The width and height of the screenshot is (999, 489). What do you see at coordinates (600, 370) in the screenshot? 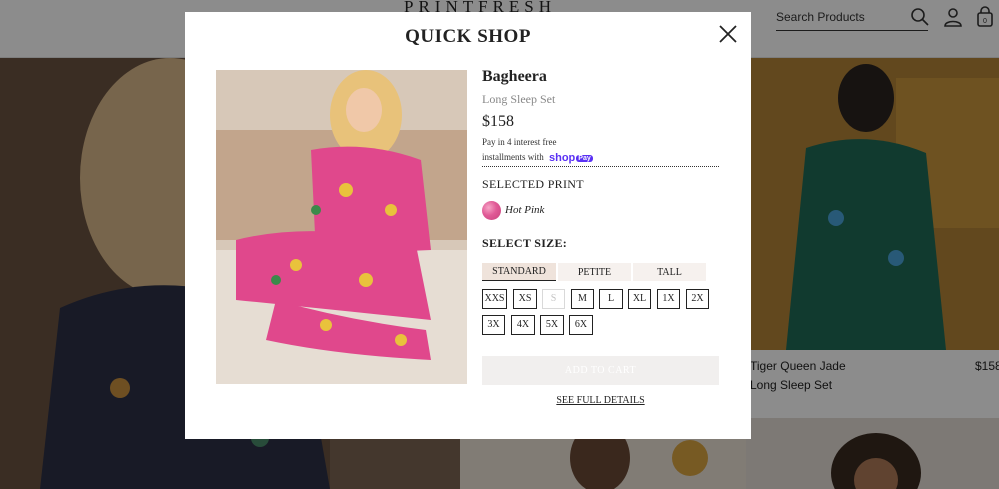
I see `add-to-cart-button: ADD TO CART` at bounding box center [600, 370].